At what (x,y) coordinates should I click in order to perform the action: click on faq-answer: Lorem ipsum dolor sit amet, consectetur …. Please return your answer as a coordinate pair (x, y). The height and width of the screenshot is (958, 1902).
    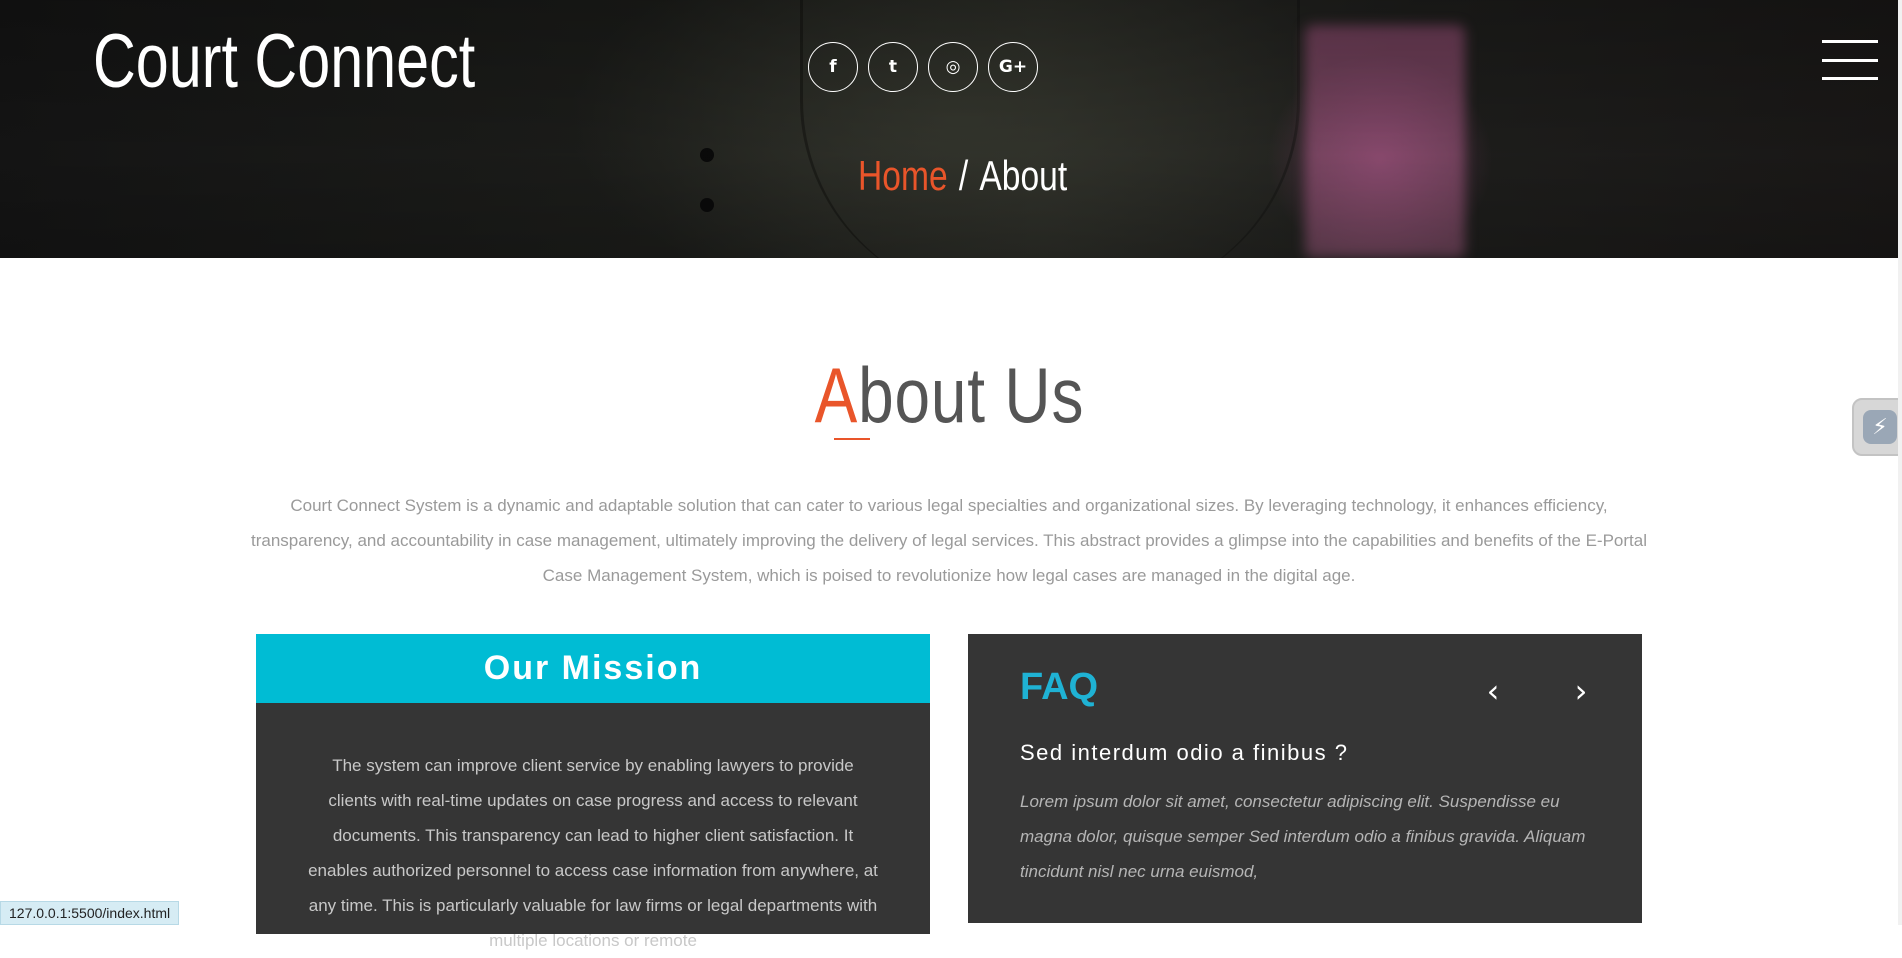
    Looking at the image, I should click on (1303, 836).